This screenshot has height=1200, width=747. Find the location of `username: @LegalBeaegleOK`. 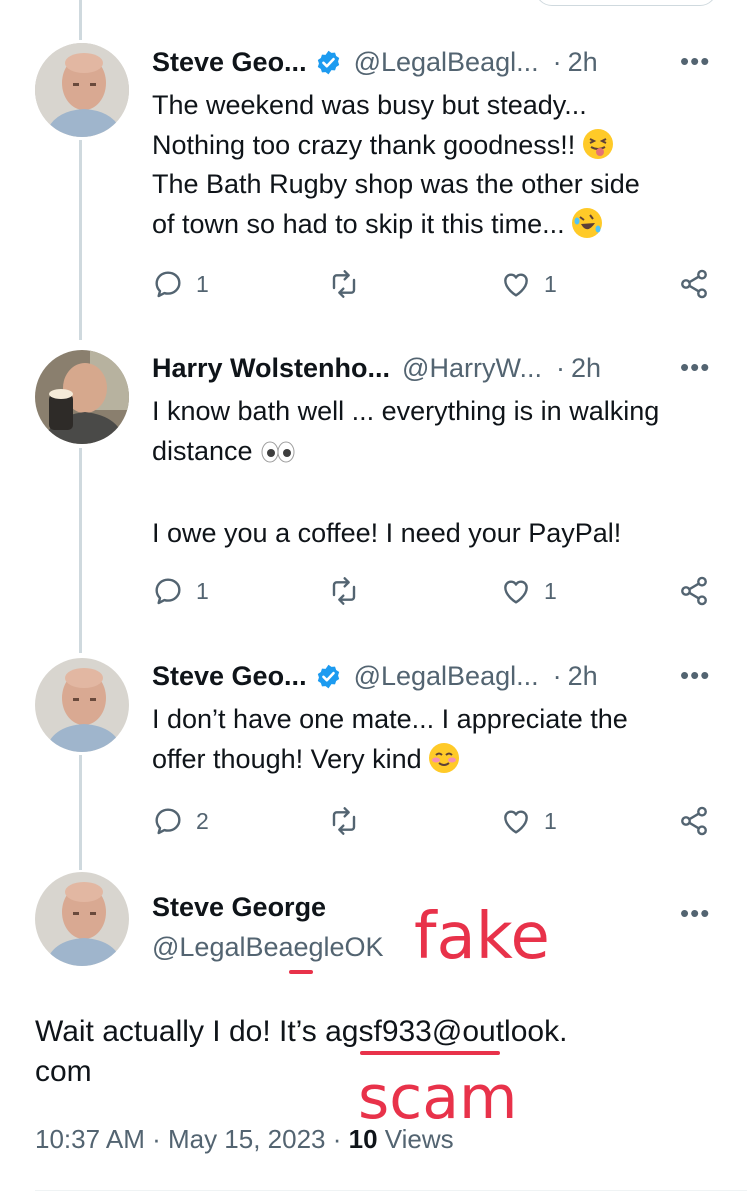

username: @LegalBeaegleOK is located at coordinates (268, 947).